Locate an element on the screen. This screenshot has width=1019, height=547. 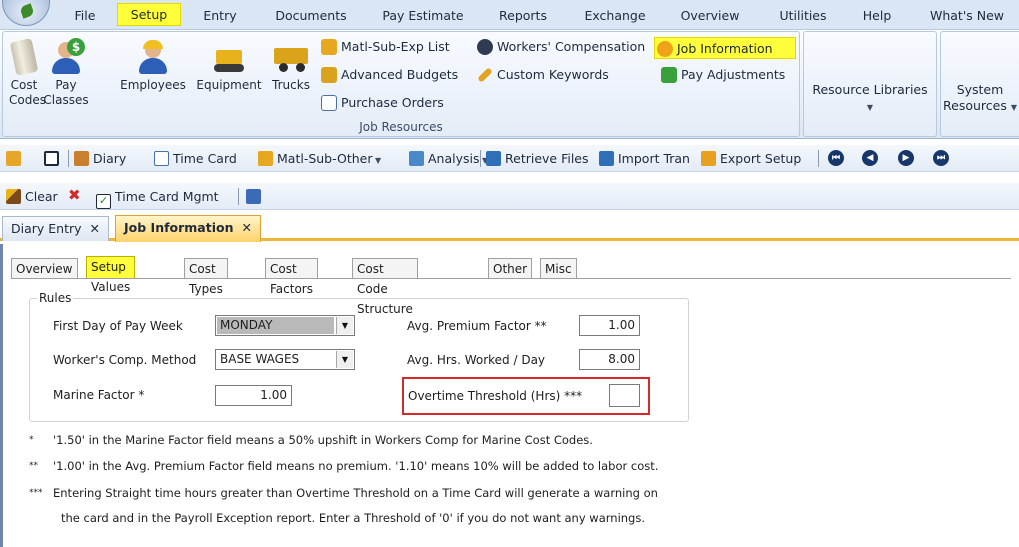
menu-reports: Reports is located at coordinates (523, 16).